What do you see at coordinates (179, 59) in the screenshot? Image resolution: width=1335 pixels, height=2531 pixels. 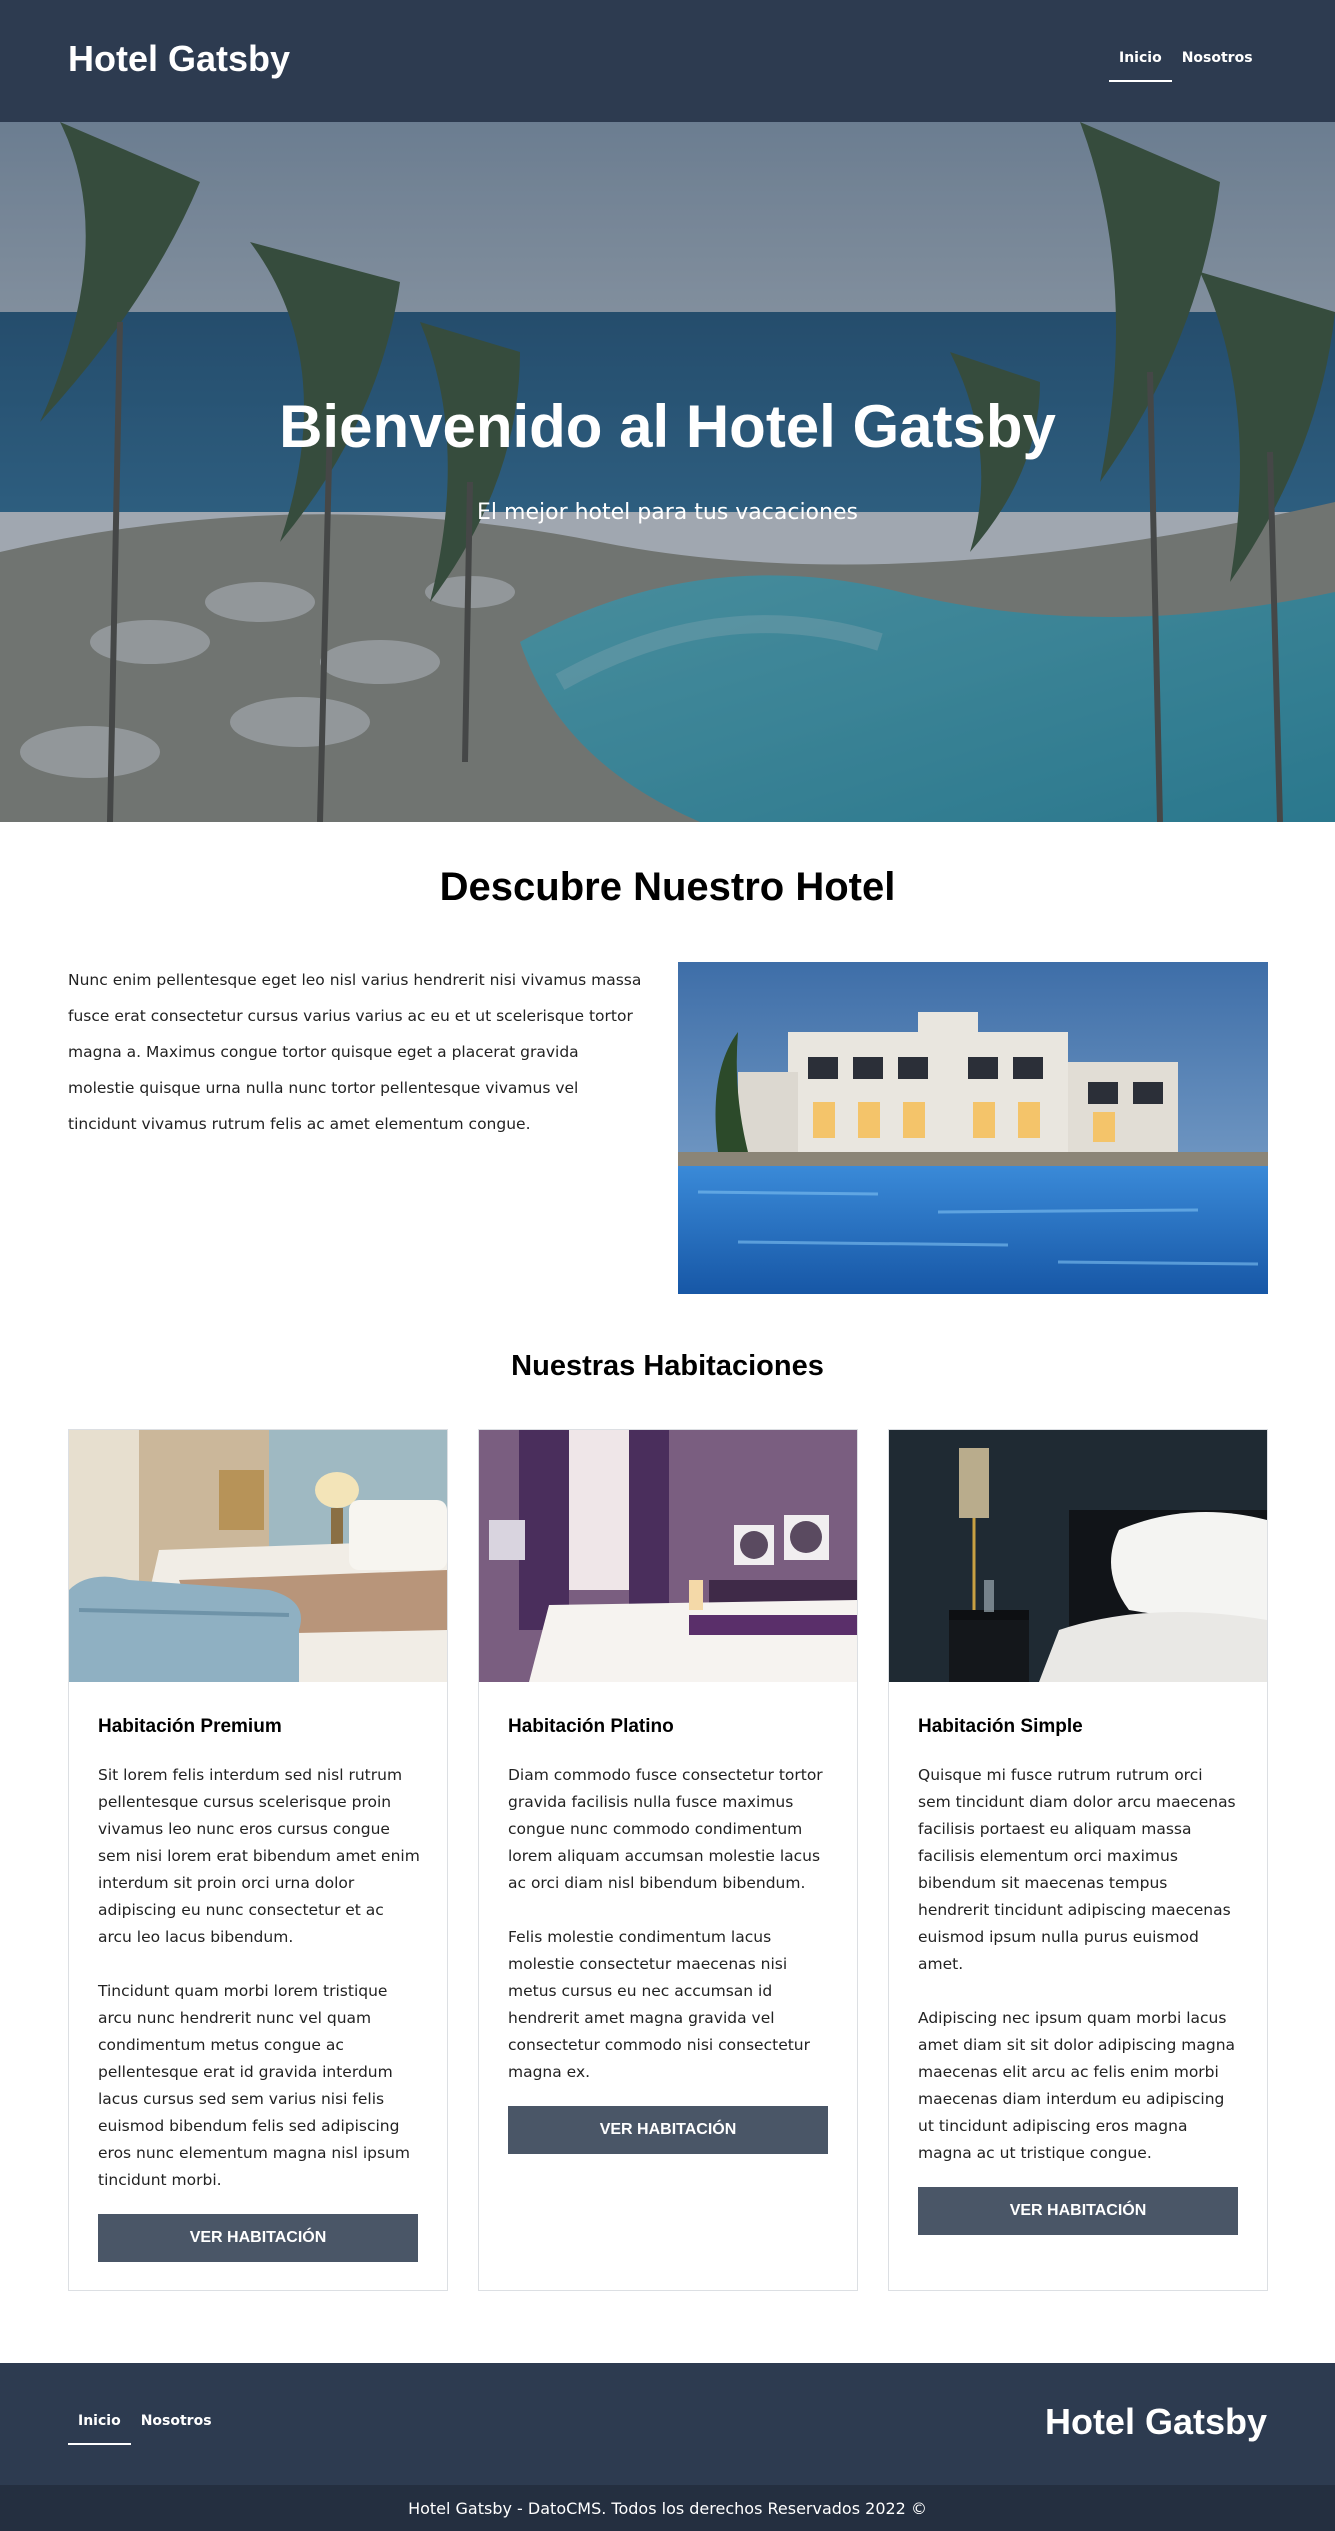 I see `site-logo: Hotel Gatsby` at bounding box center [179, 59].